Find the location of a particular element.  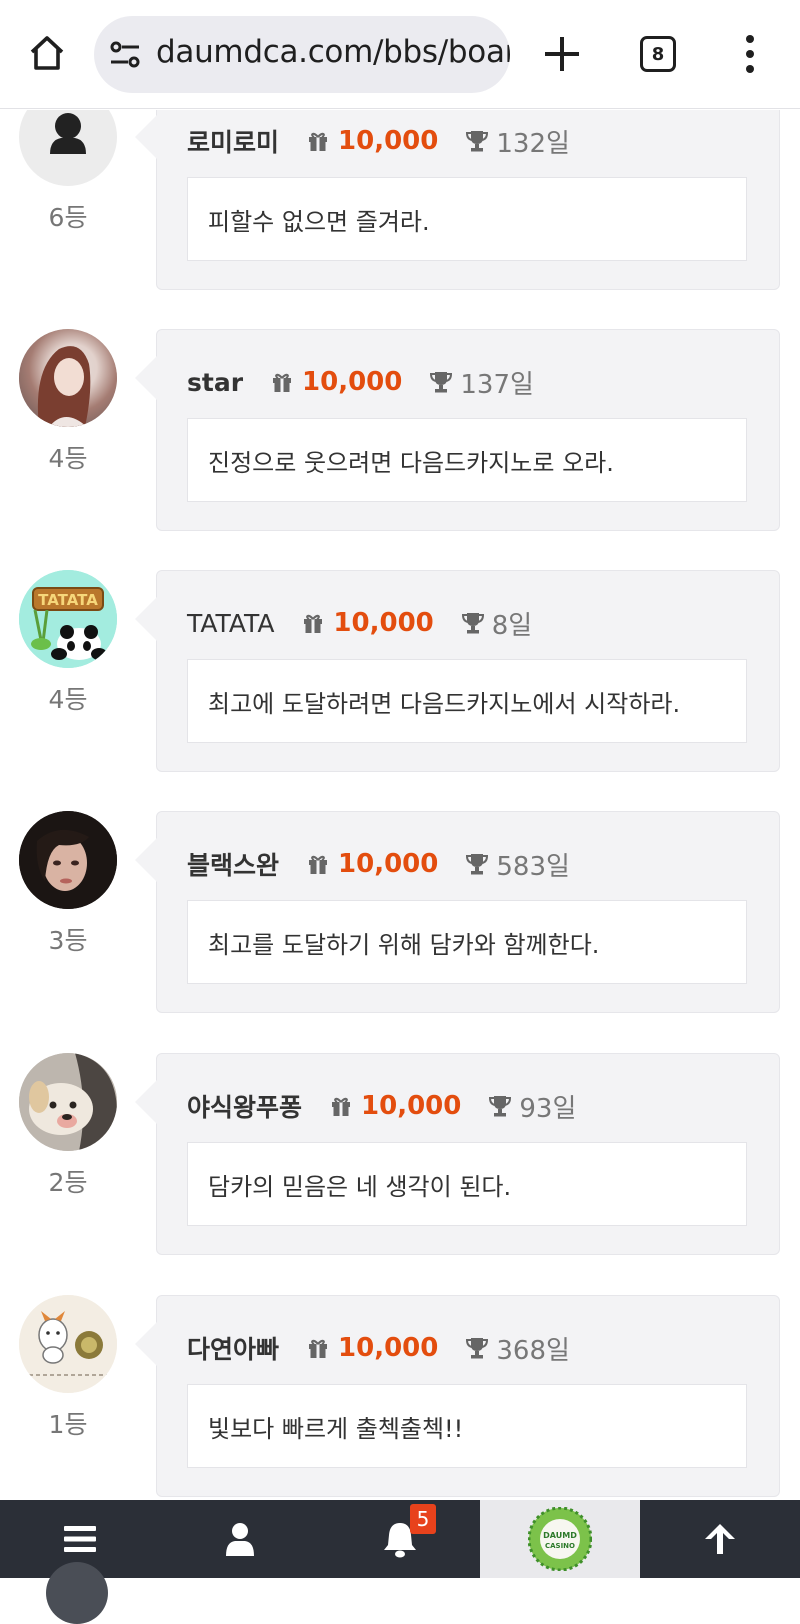

notification-badge: 5 is located at coordinates (423, 1519).